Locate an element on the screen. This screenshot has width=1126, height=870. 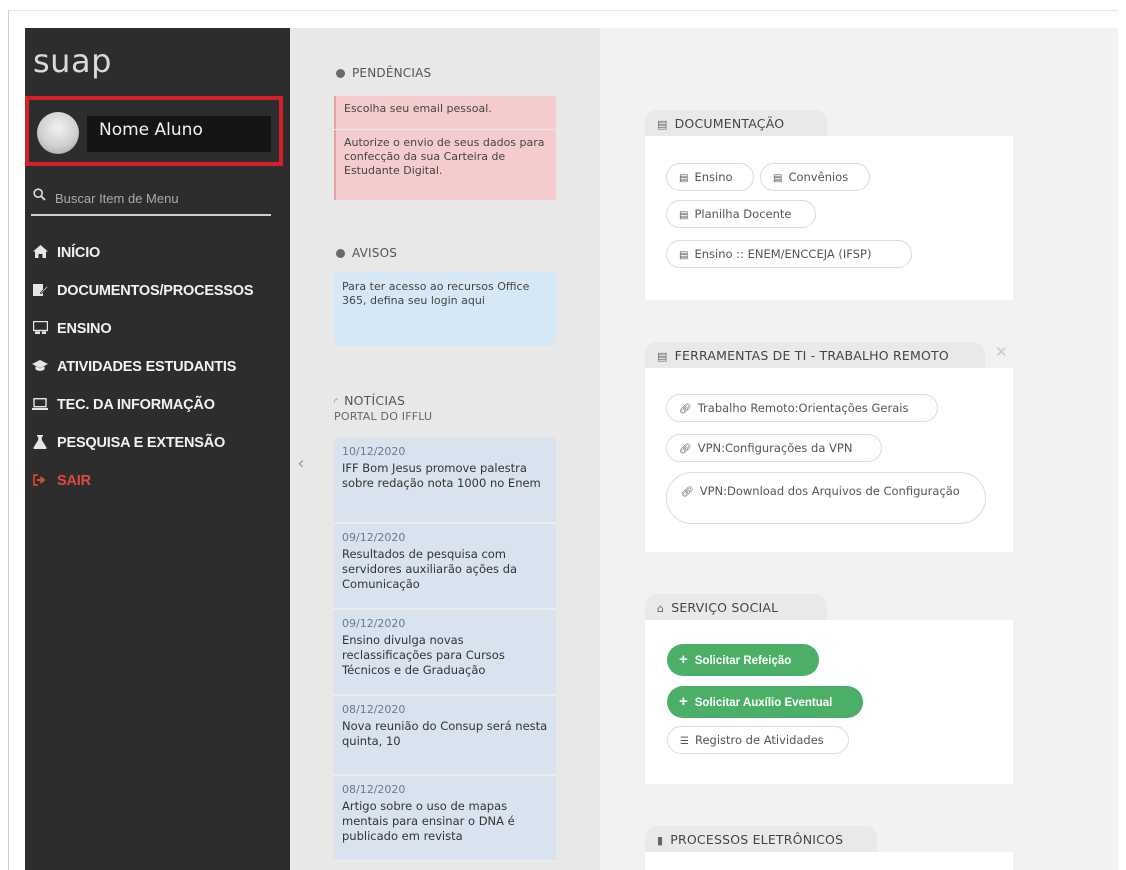
sidebar-item-label: TEC. DA INFORMAÇÃO is located at coordinates (136, 405).